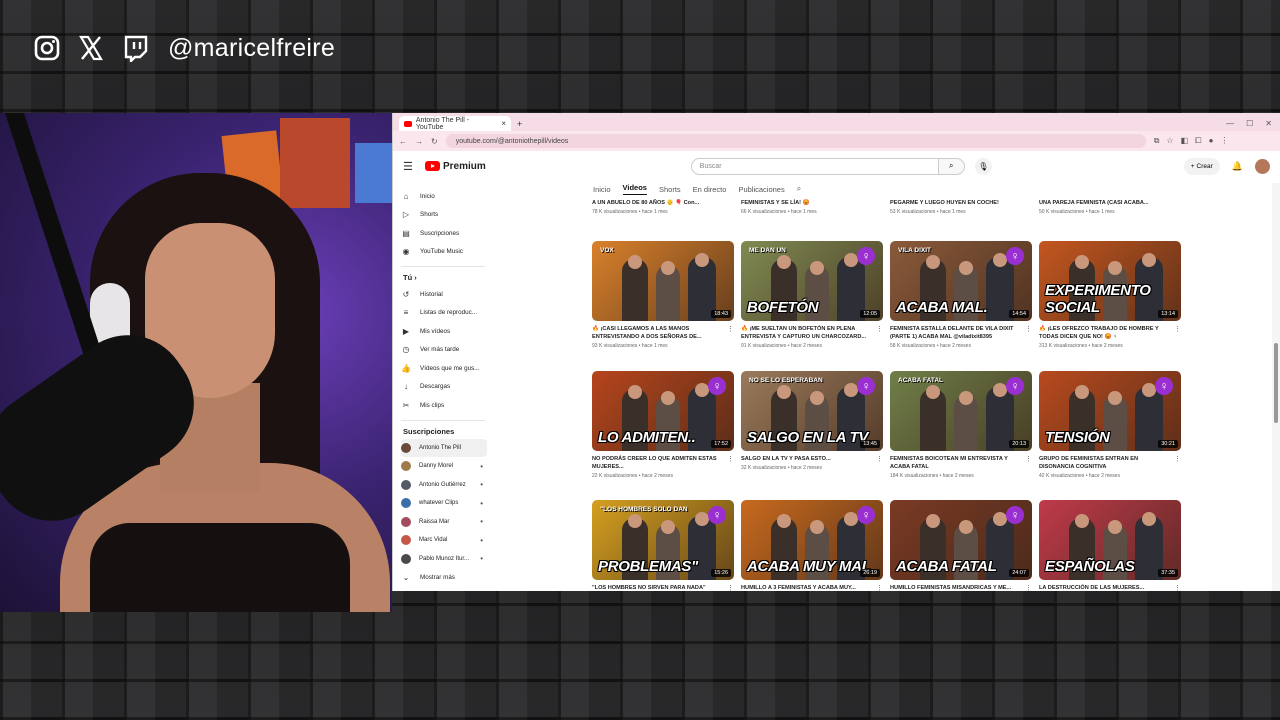  What do you see at coordinates (1224, 141) in the screenshot?
I see `menu-kebab-icon: ⋮` at bounding box center [1224, 141].